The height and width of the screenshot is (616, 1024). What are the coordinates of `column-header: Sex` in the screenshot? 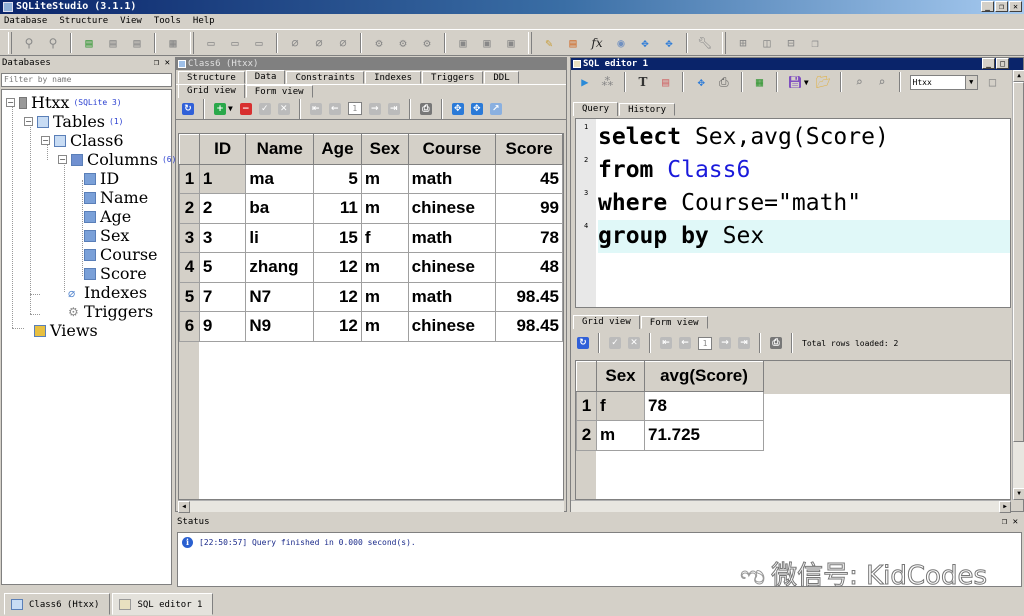 It's located at (384, 149).